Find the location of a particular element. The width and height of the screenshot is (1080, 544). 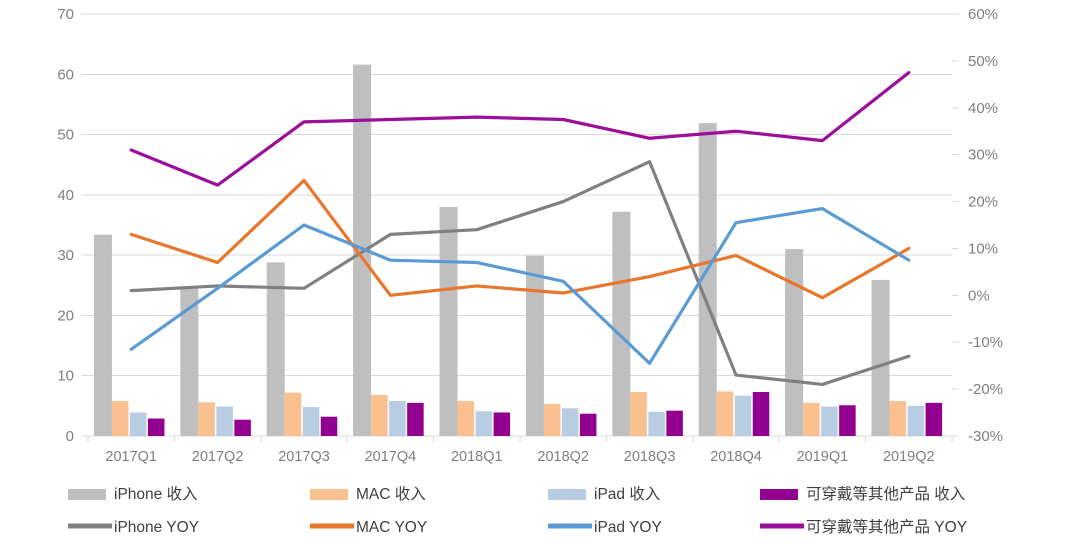

y-axis-tick-label: 60 is located at coordinates (65, 74).